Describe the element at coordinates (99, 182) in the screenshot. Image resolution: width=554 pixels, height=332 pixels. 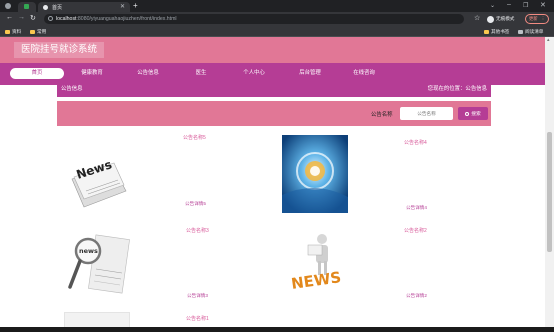
I see `newspaper-image: News` at that location.